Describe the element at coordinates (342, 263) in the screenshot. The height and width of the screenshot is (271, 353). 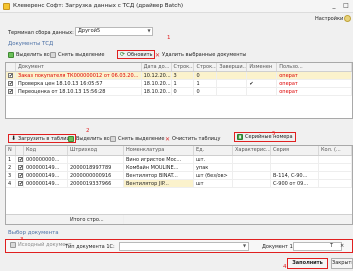
I see `close-button: Закрыть` at that location.